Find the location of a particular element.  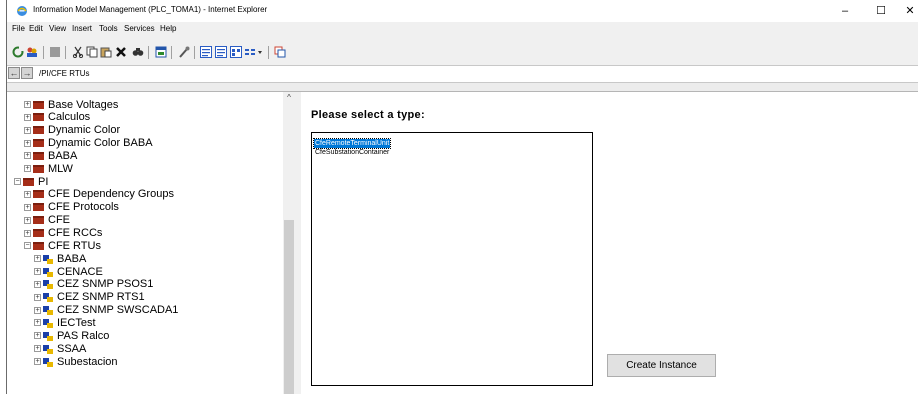

tree-item: + CFE Protocols is located at coordinates (71, 207).